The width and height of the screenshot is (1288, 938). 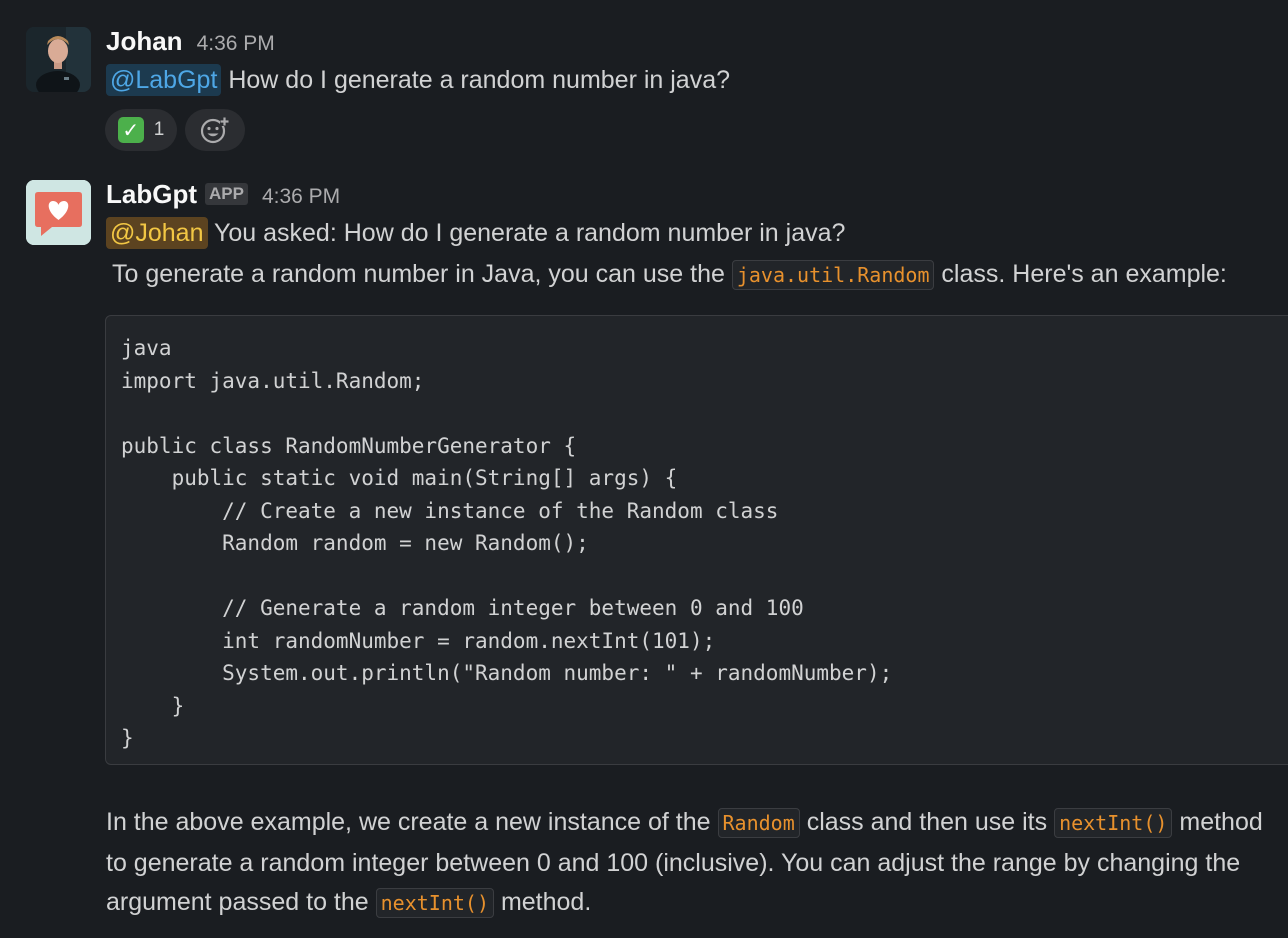 I want to click on app-badge: APP, so click(x=226, y=194).